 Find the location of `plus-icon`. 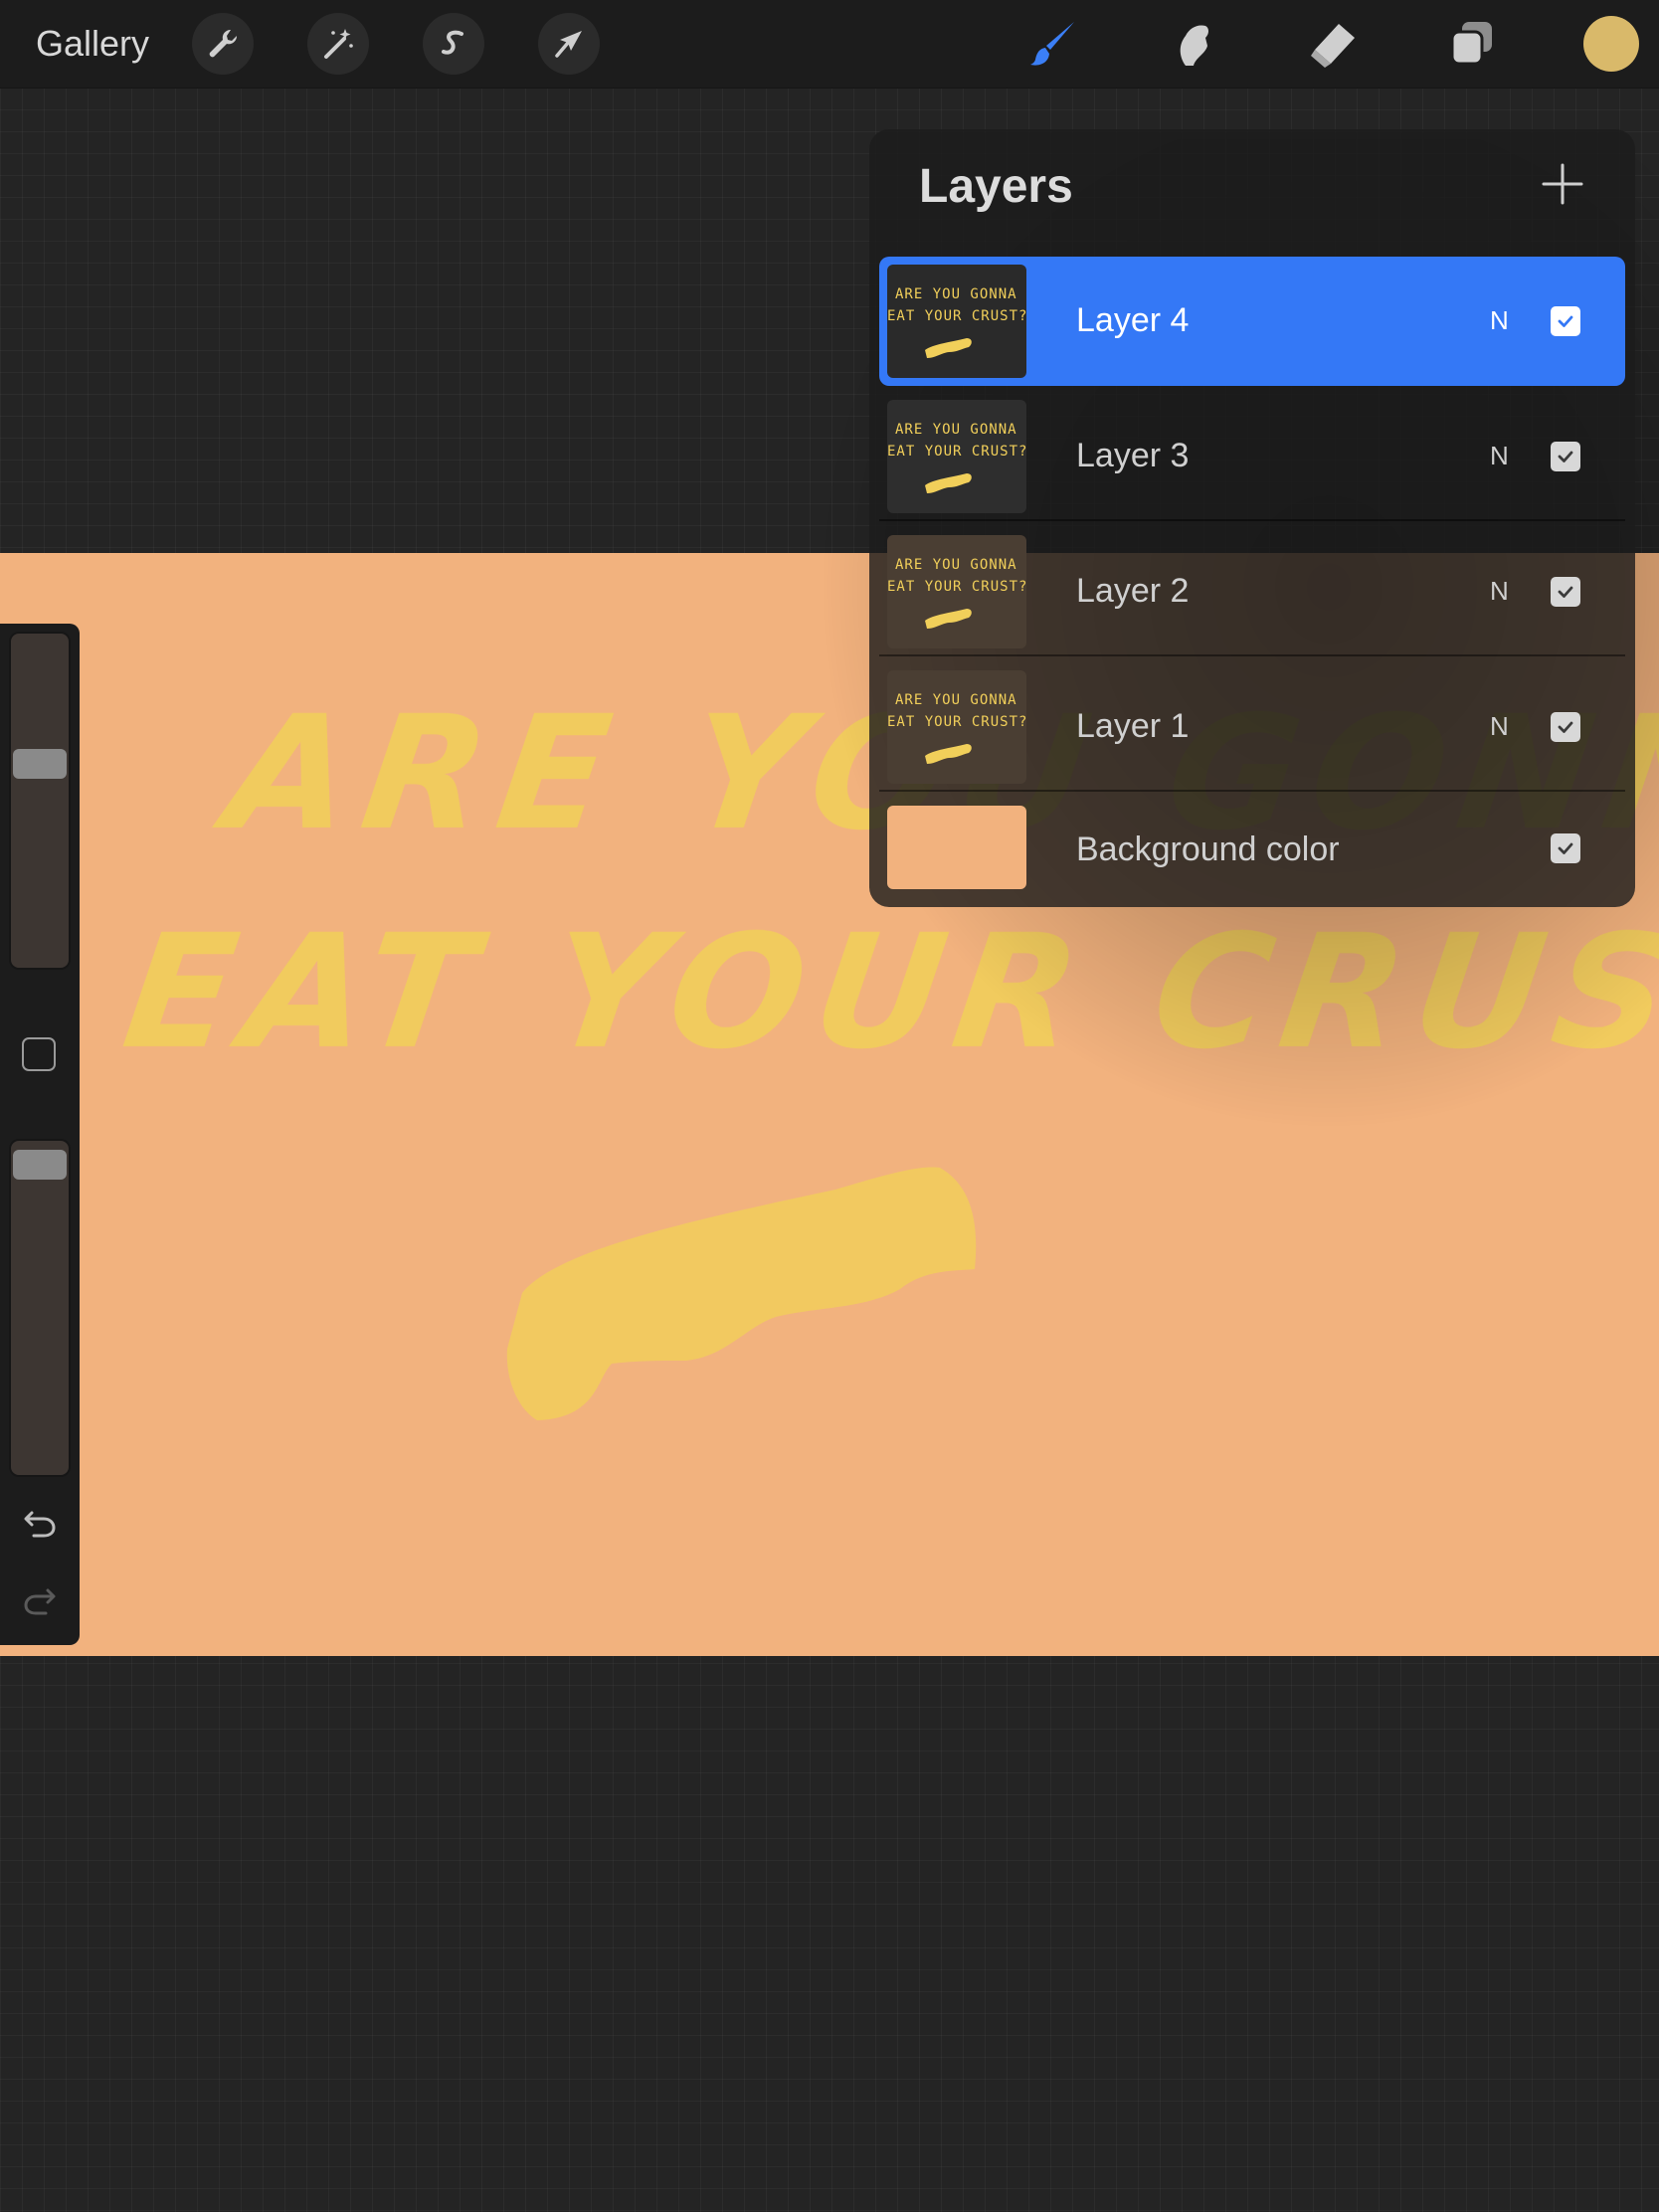

plus-icon is located at coordinates (1562, 184).